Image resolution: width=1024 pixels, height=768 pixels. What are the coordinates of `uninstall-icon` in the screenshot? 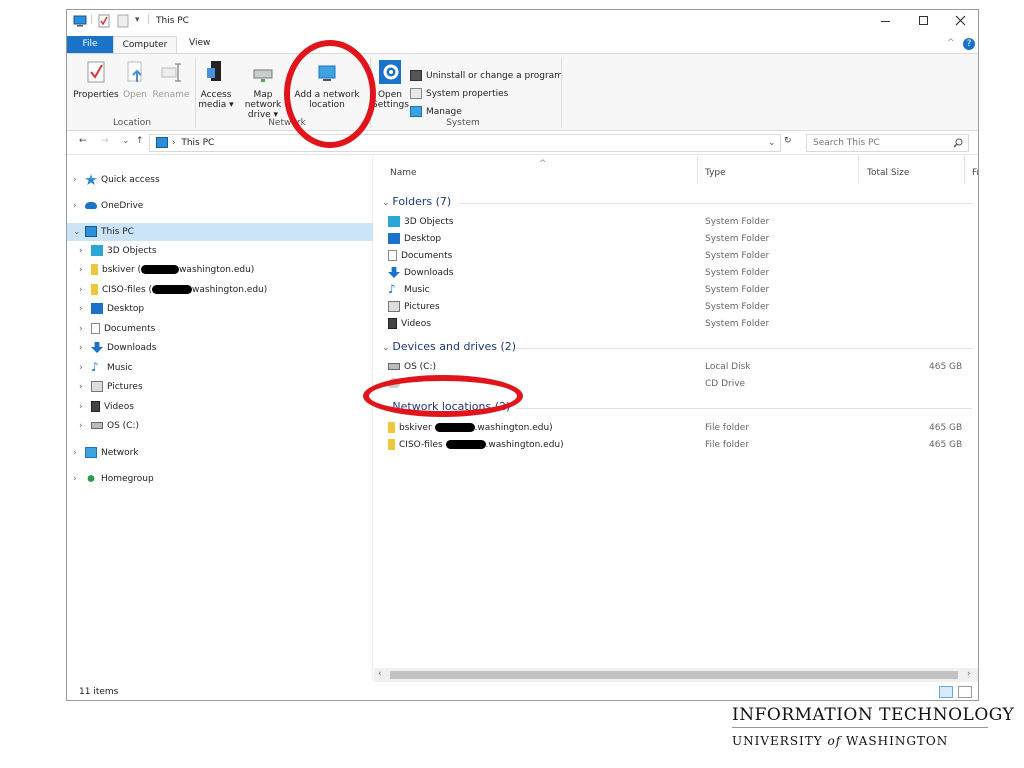 It's located at (416, 75).